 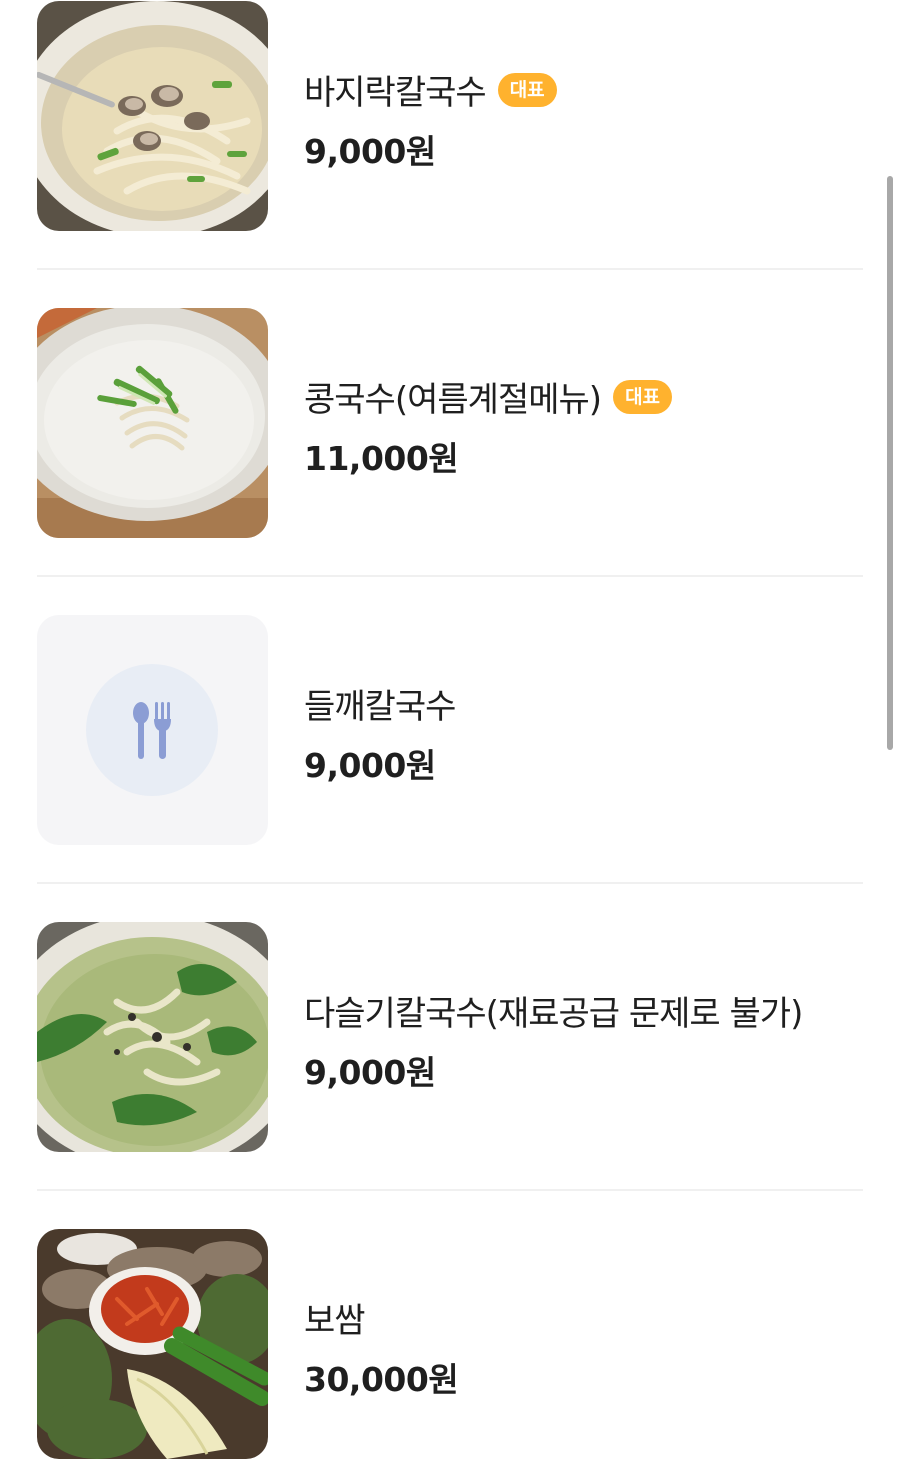 I want to click on menu-item-name: 보쌈, so click(x=335, y=1321).